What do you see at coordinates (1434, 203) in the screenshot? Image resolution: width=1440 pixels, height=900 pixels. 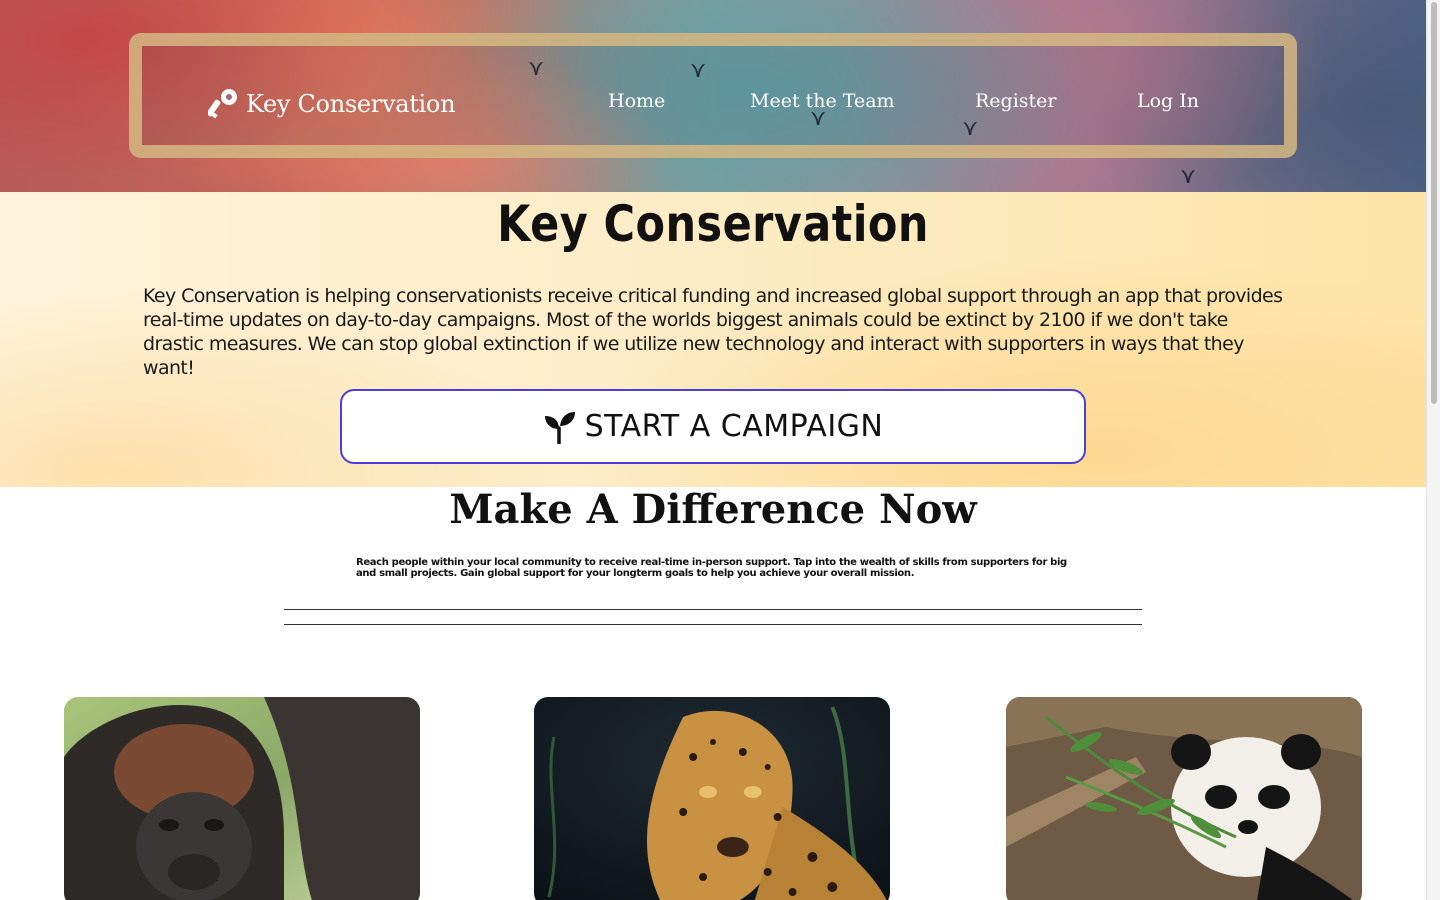 I see `scrollbar-thumb` at bounding box center [1434, 203].